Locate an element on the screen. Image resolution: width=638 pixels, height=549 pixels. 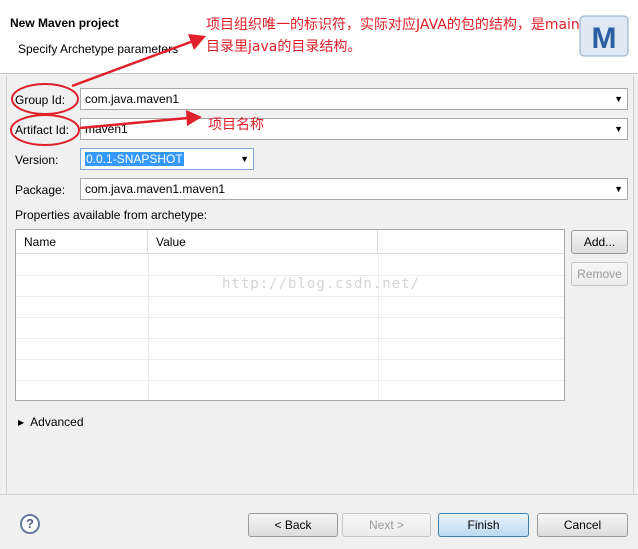
artifact-id-annotation: 项目名称 is located at coordinates (236, 125).